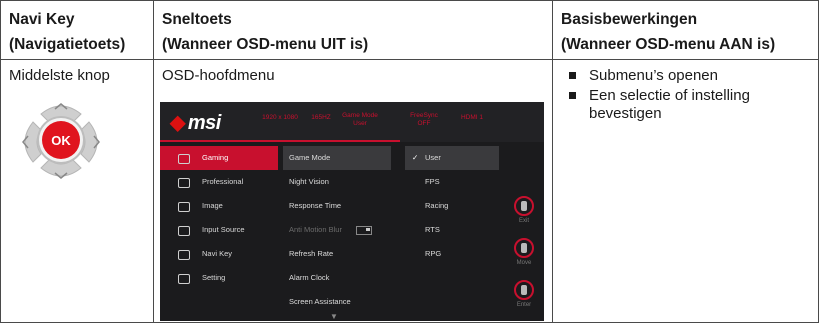 The height and width of the screenshot is (323, 819). I want to click on osd-accent-line, so click(280, 141).